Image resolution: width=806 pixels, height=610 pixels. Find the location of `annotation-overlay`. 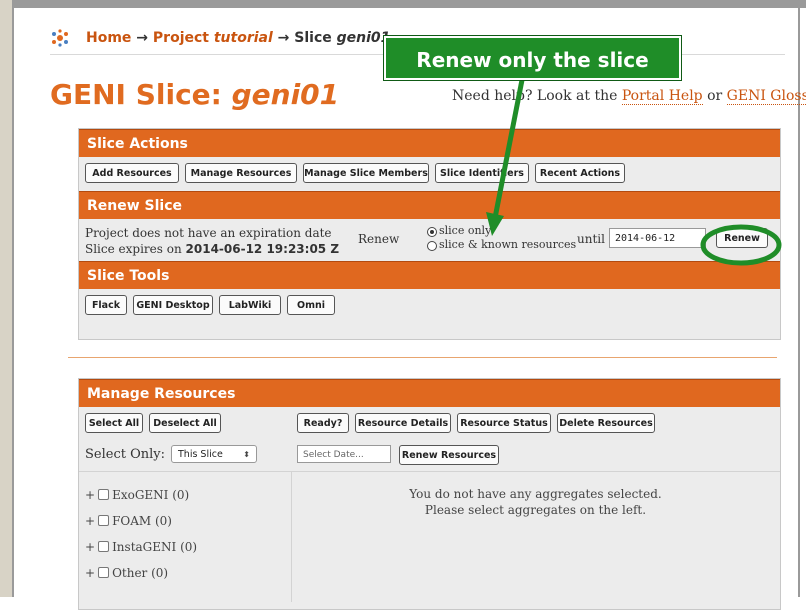

annotation-overlay is located at coordinates (634, 172).